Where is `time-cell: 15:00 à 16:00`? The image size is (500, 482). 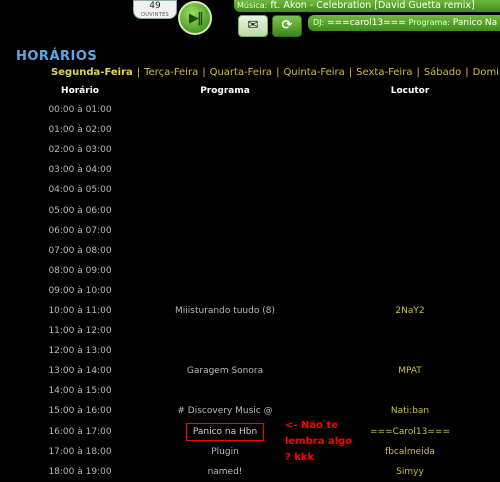 time-cell: 15:00 à 16:00 is located at coordinates (80, 411).